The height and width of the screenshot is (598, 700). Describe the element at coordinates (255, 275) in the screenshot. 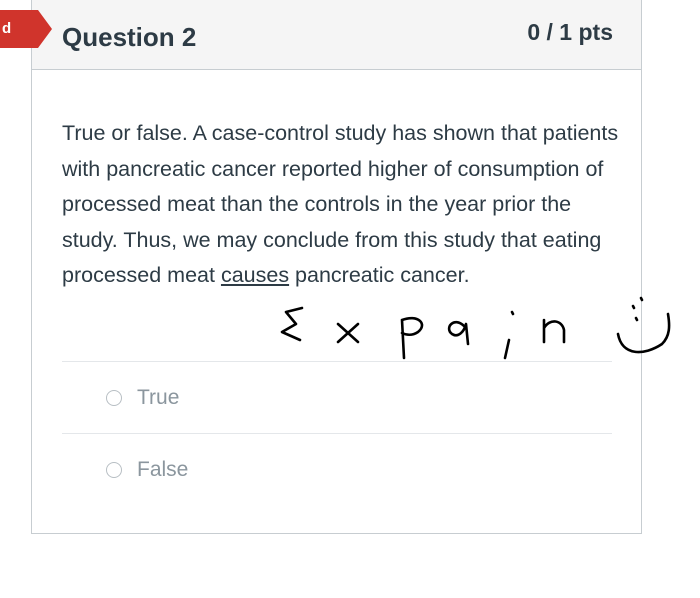

I see `question-text-underlined: causes` at that location.